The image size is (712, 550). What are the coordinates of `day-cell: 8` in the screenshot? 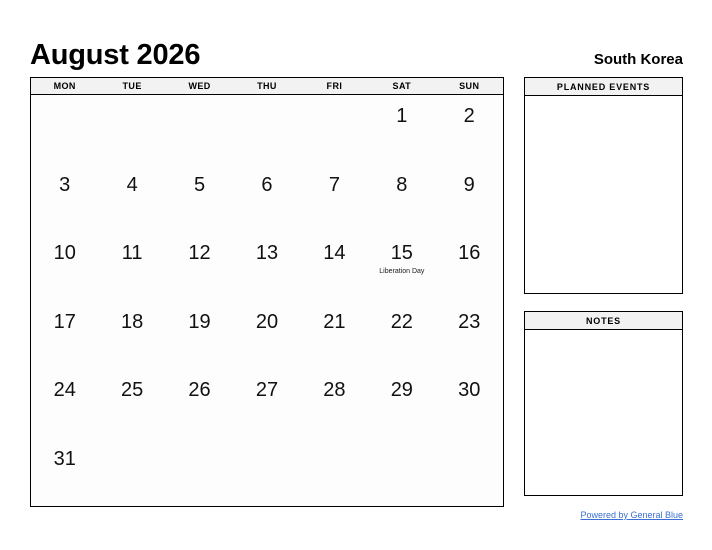 It's located at (401, 198).